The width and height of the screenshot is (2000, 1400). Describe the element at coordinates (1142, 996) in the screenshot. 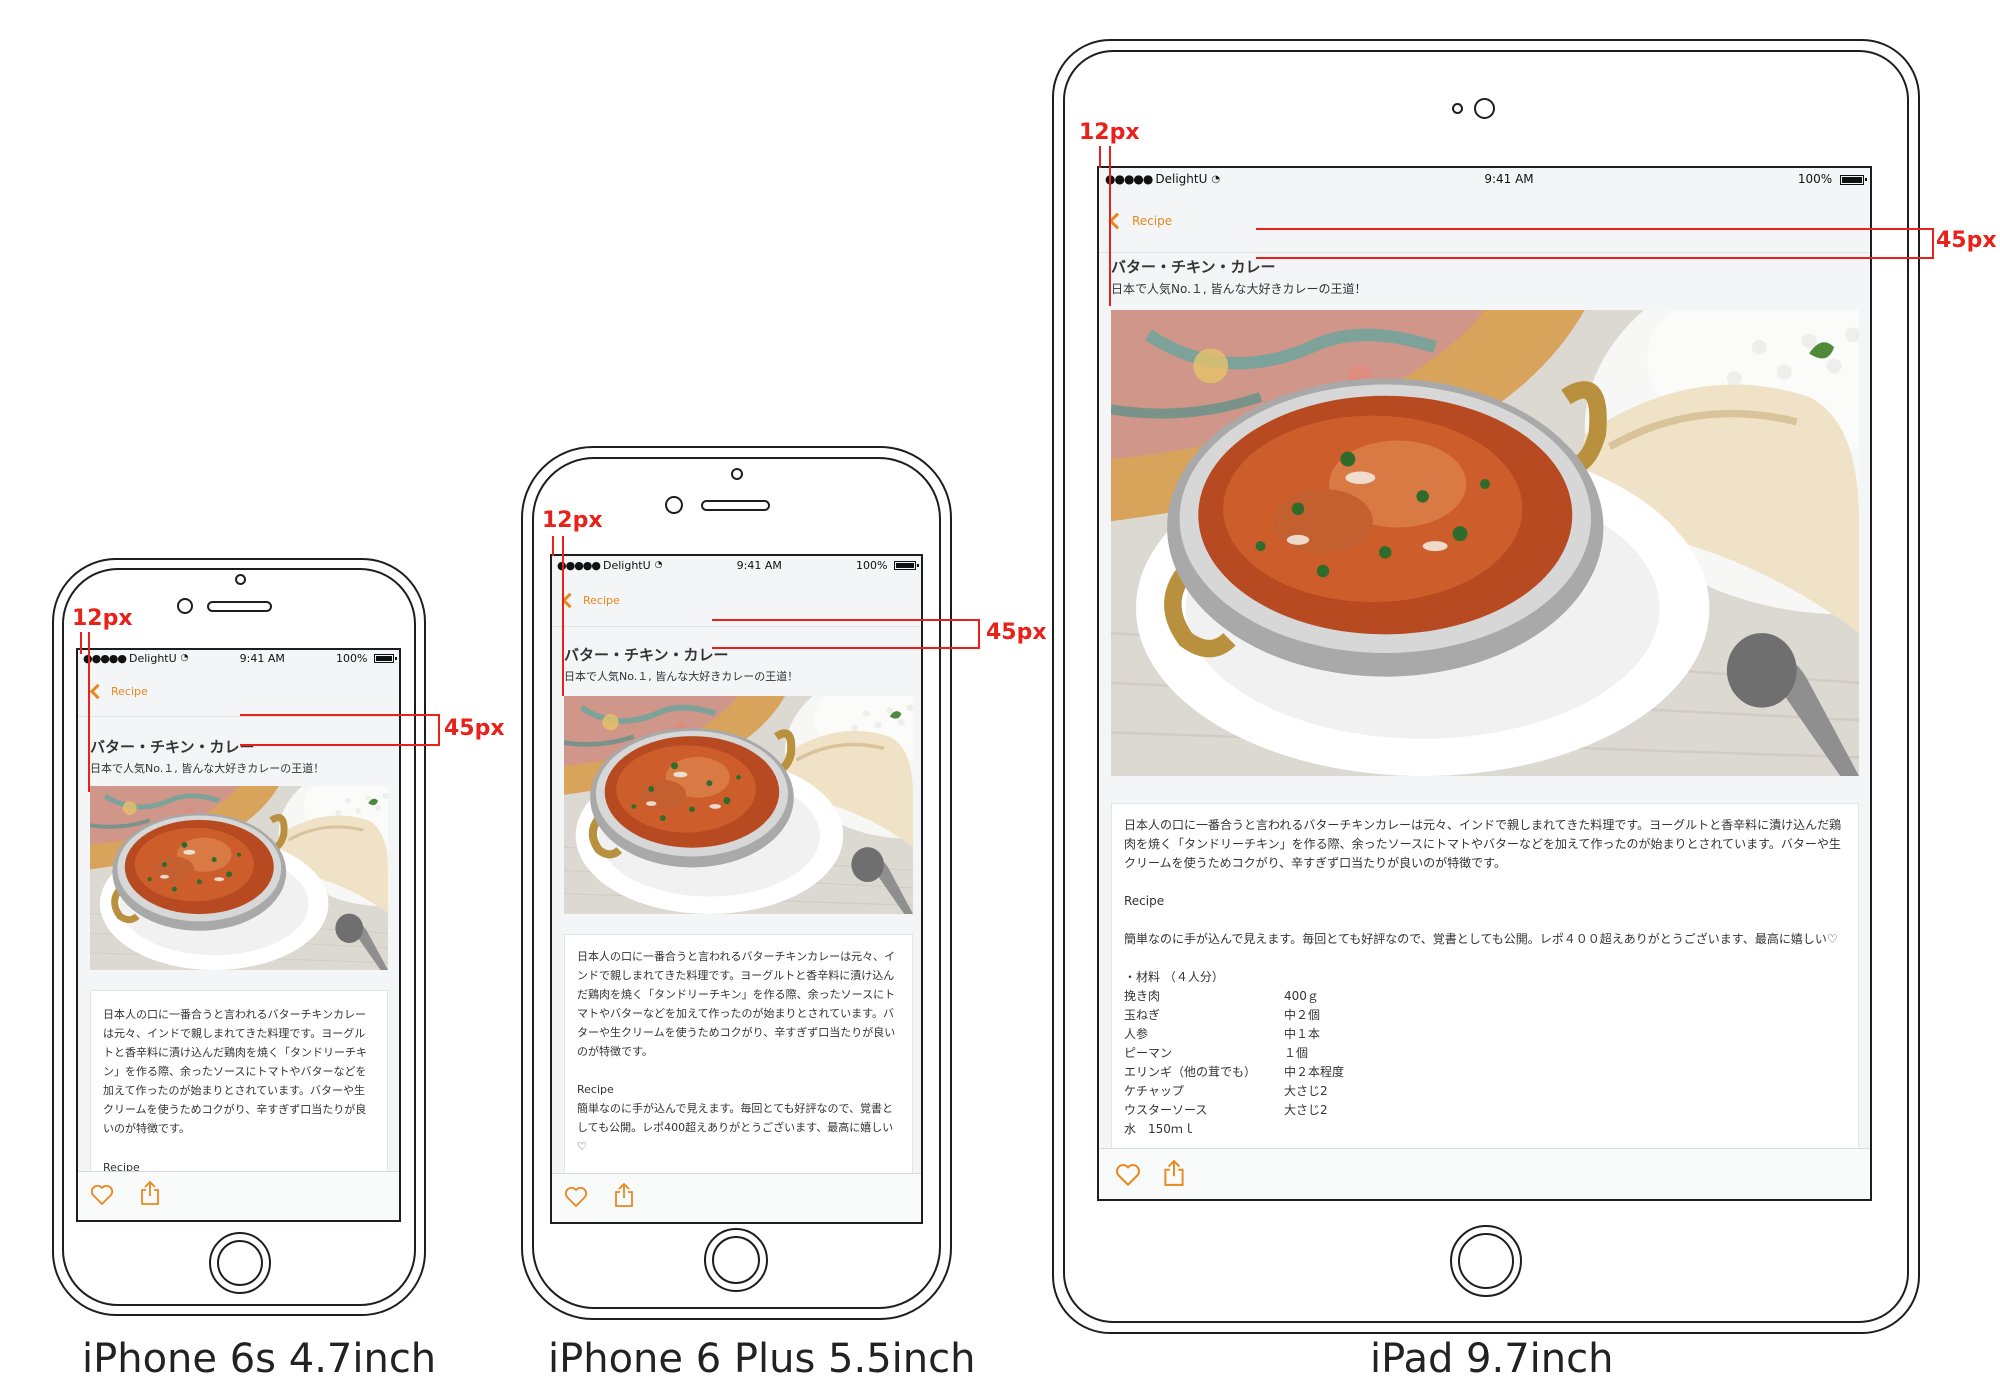

I see `ingredient-name: 挽き肉` at that location.